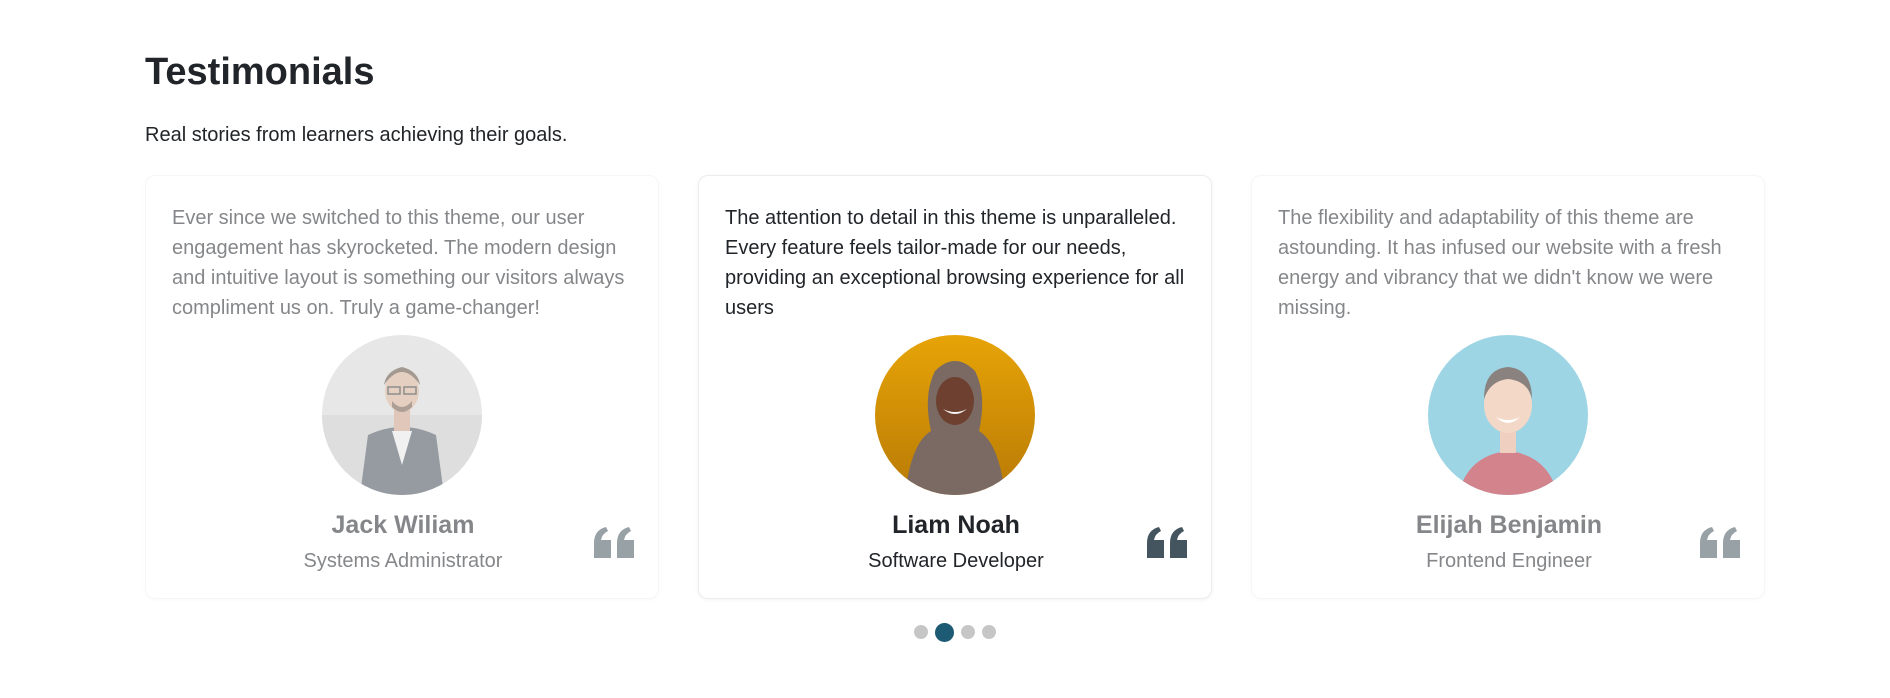 The width and height of the screenshot is (1890, 698). What do you see at coordinates (403, 561) in the screenshot?
I see `testimonial-role: Systems Administrator` at bounding box center [403, 561].